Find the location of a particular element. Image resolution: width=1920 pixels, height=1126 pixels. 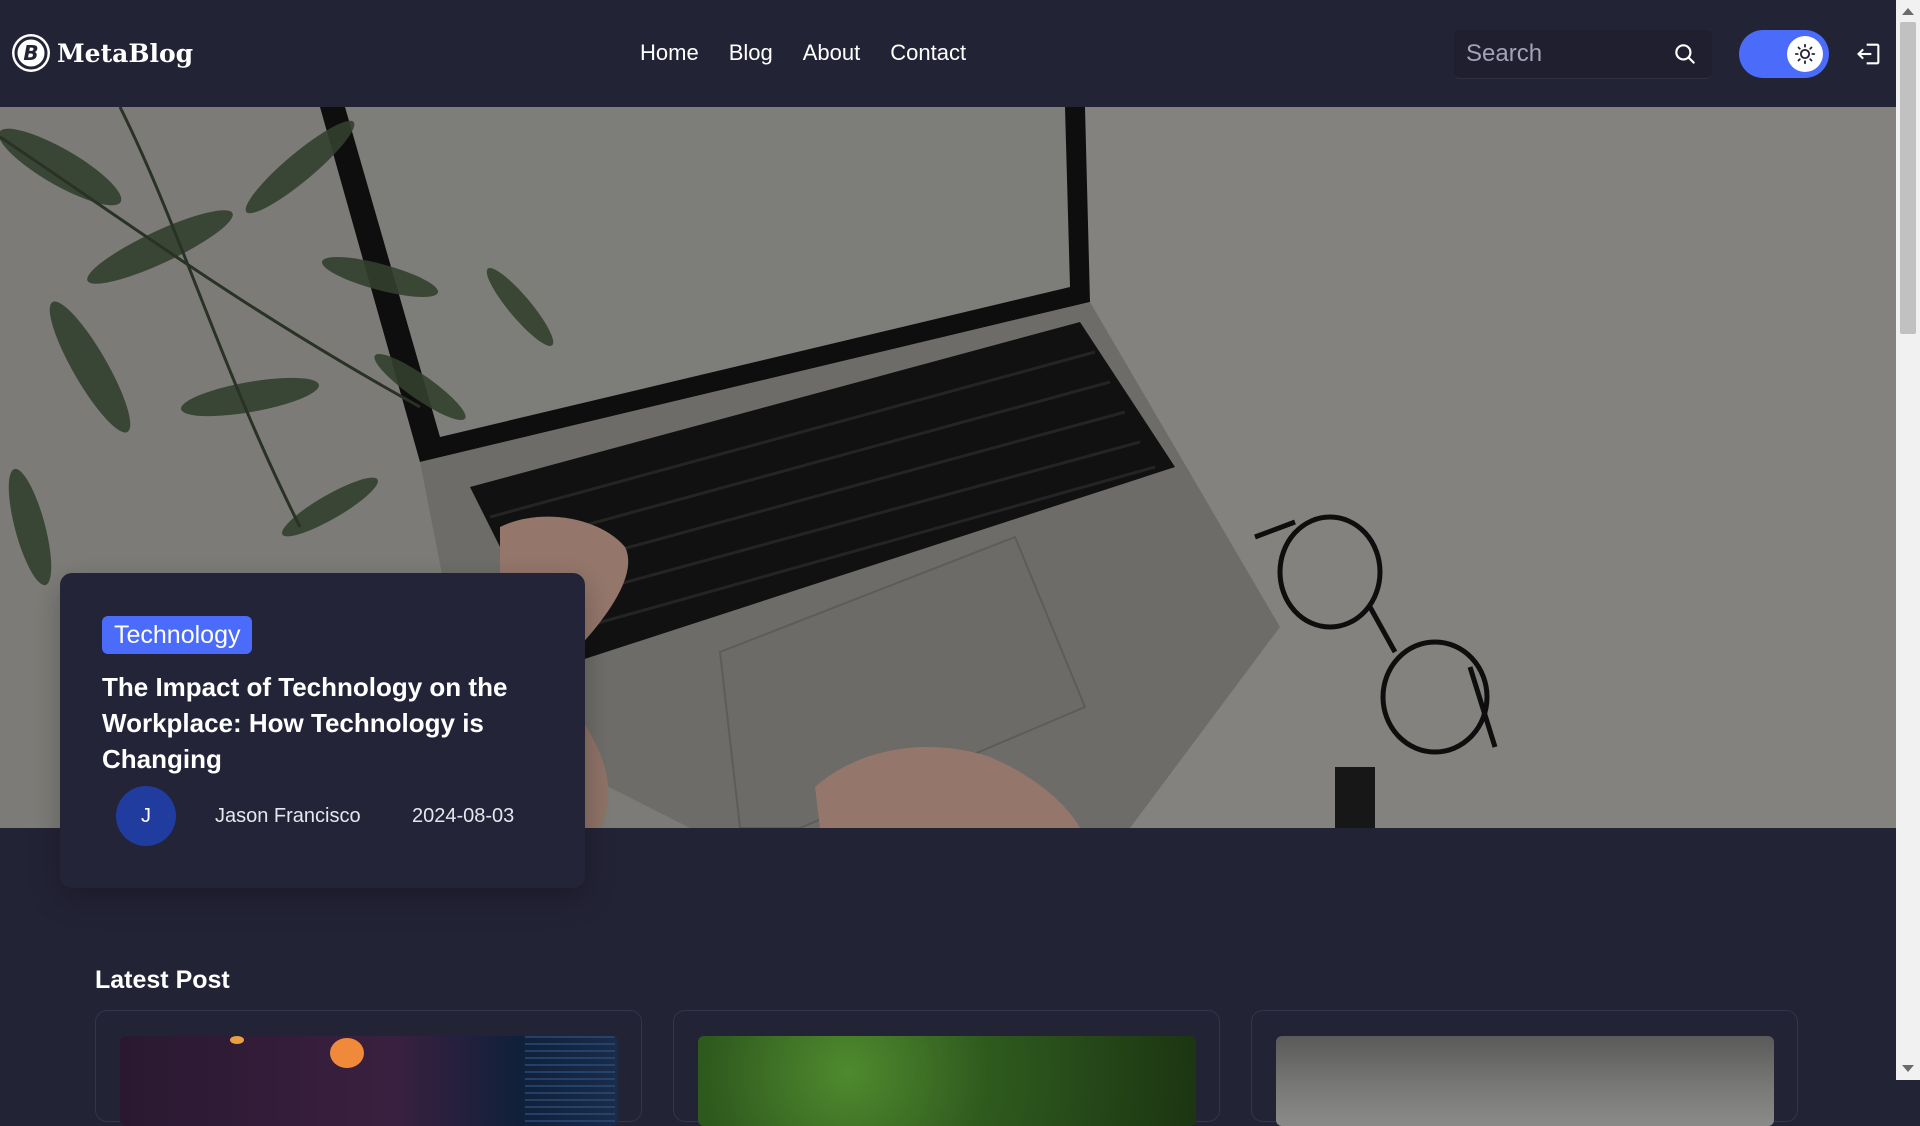

green-leaves-photo is located at coordinates (947, 1081).